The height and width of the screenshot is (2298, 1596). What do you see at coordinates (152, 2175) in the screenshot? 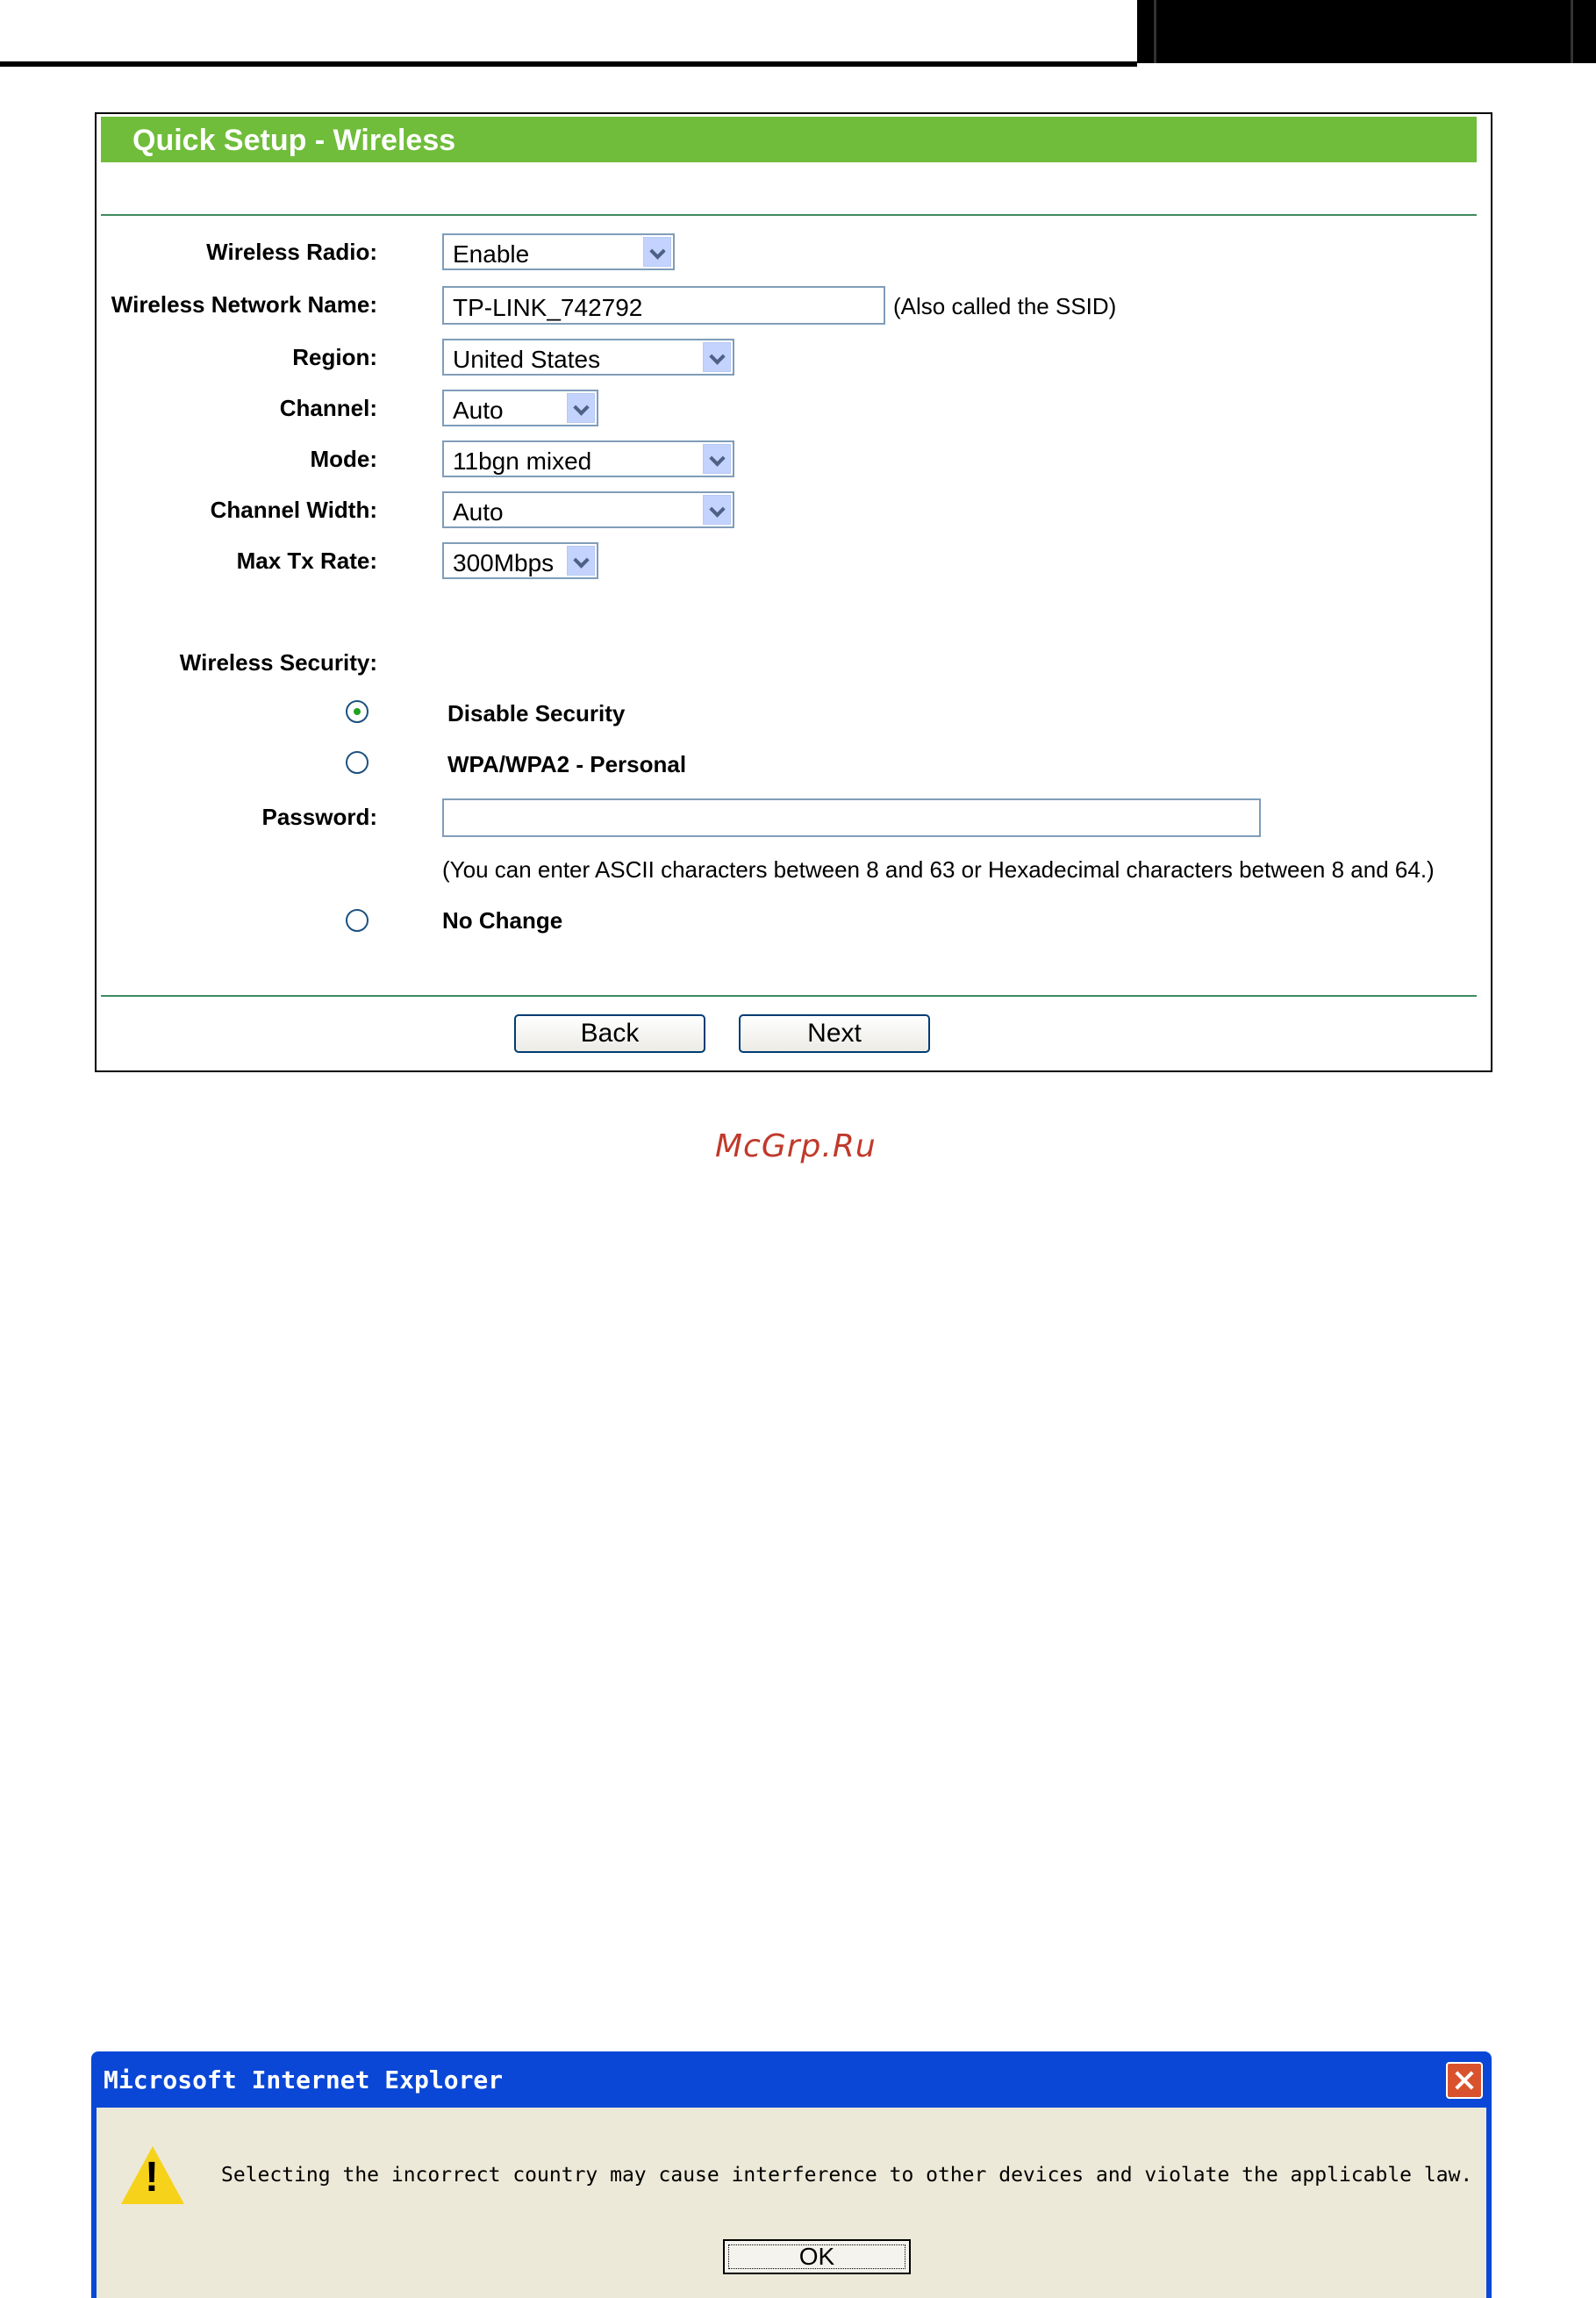
I see `warning-icon` at bounding box center [152, 2175].